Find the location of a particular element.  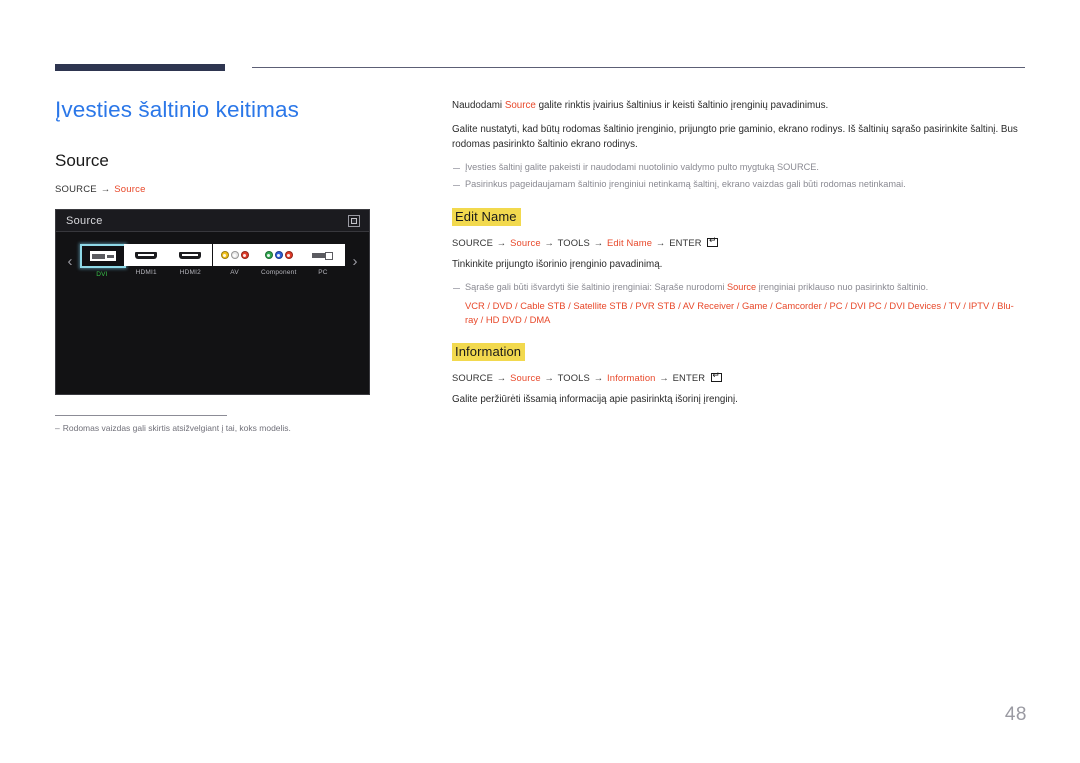

edit-crumb-1: SOURCE is located at coordinates (473, 243).